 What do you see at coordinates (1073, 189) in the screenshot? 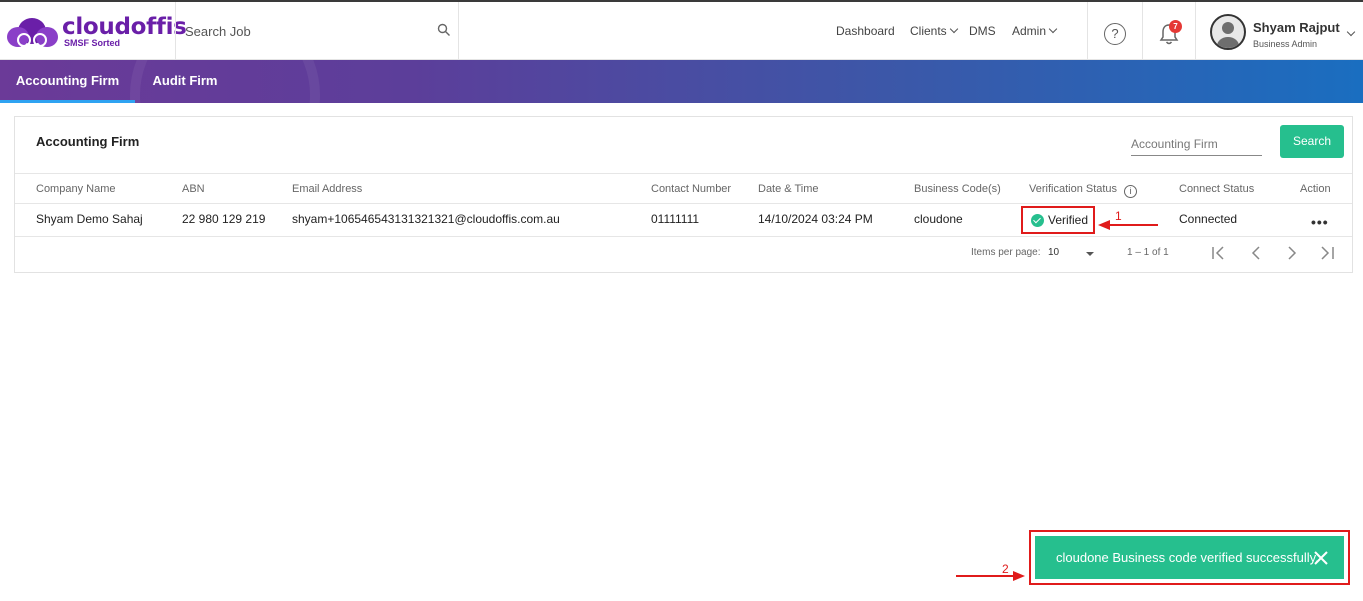
I see `col-verification-status-label: Verification Status` at bounding box center [1073, 189].